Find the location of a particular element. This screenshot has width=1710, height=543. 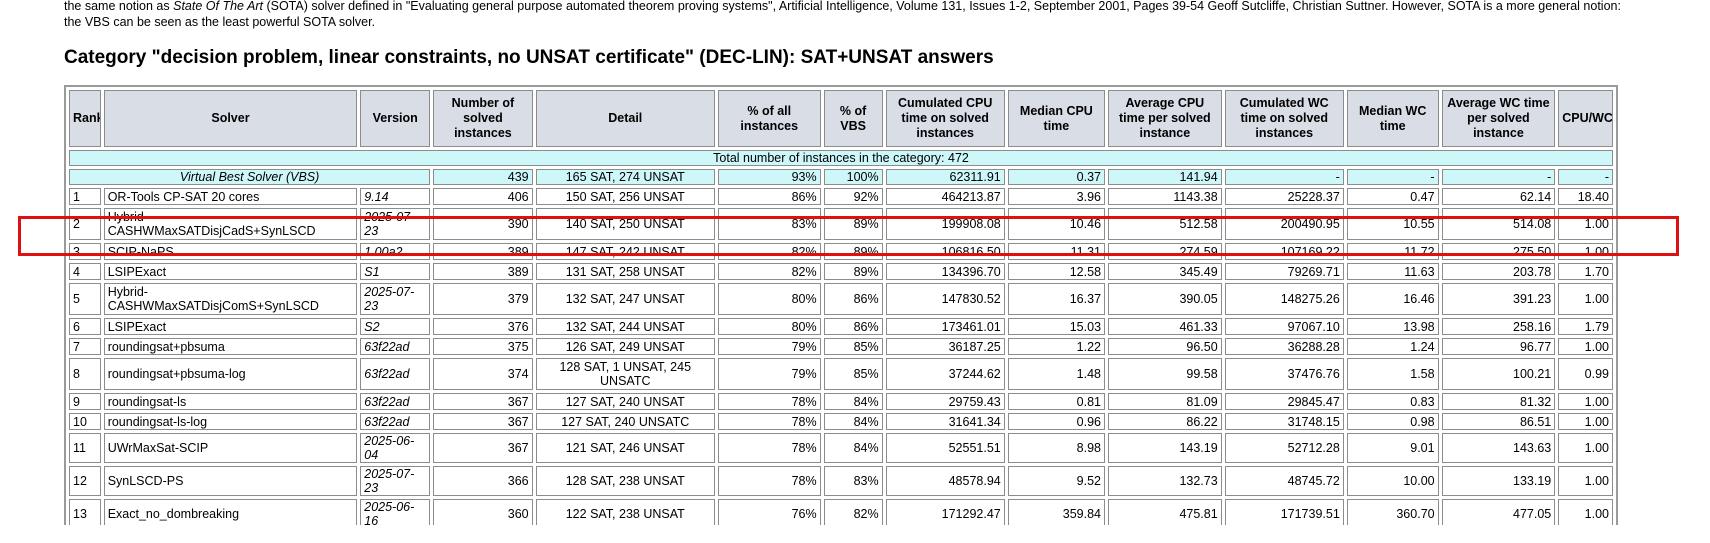

med-cpu-cell: 8.98 is located at coordinates (1056, 448).